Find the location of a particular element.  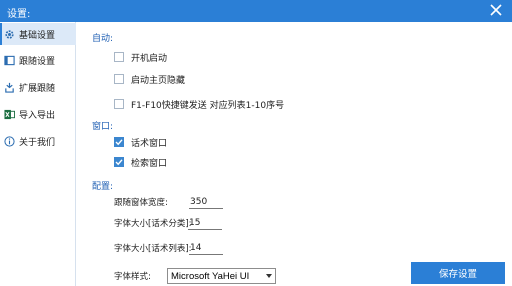

extension-icon is located at coordinates (9, 87).